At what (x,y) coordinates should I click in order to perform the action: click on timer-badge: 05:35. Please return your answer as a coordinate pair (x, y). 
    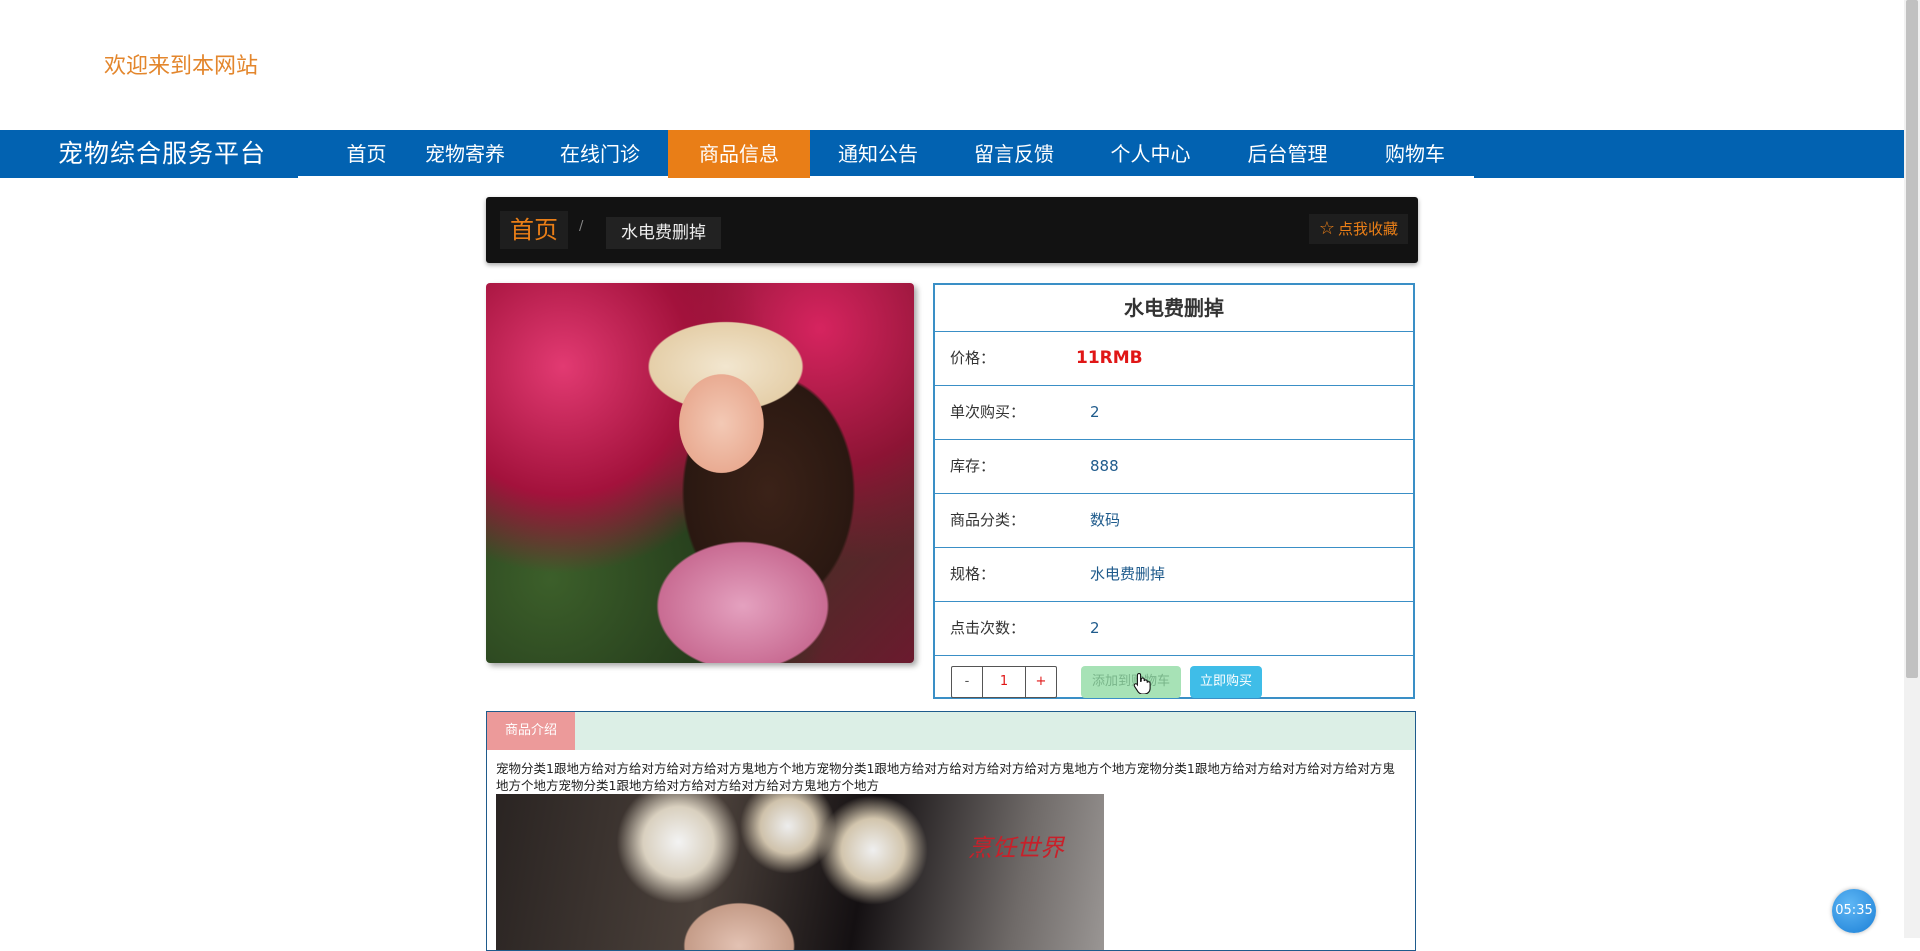
    Looking at the image, I should click on (1854, 911).